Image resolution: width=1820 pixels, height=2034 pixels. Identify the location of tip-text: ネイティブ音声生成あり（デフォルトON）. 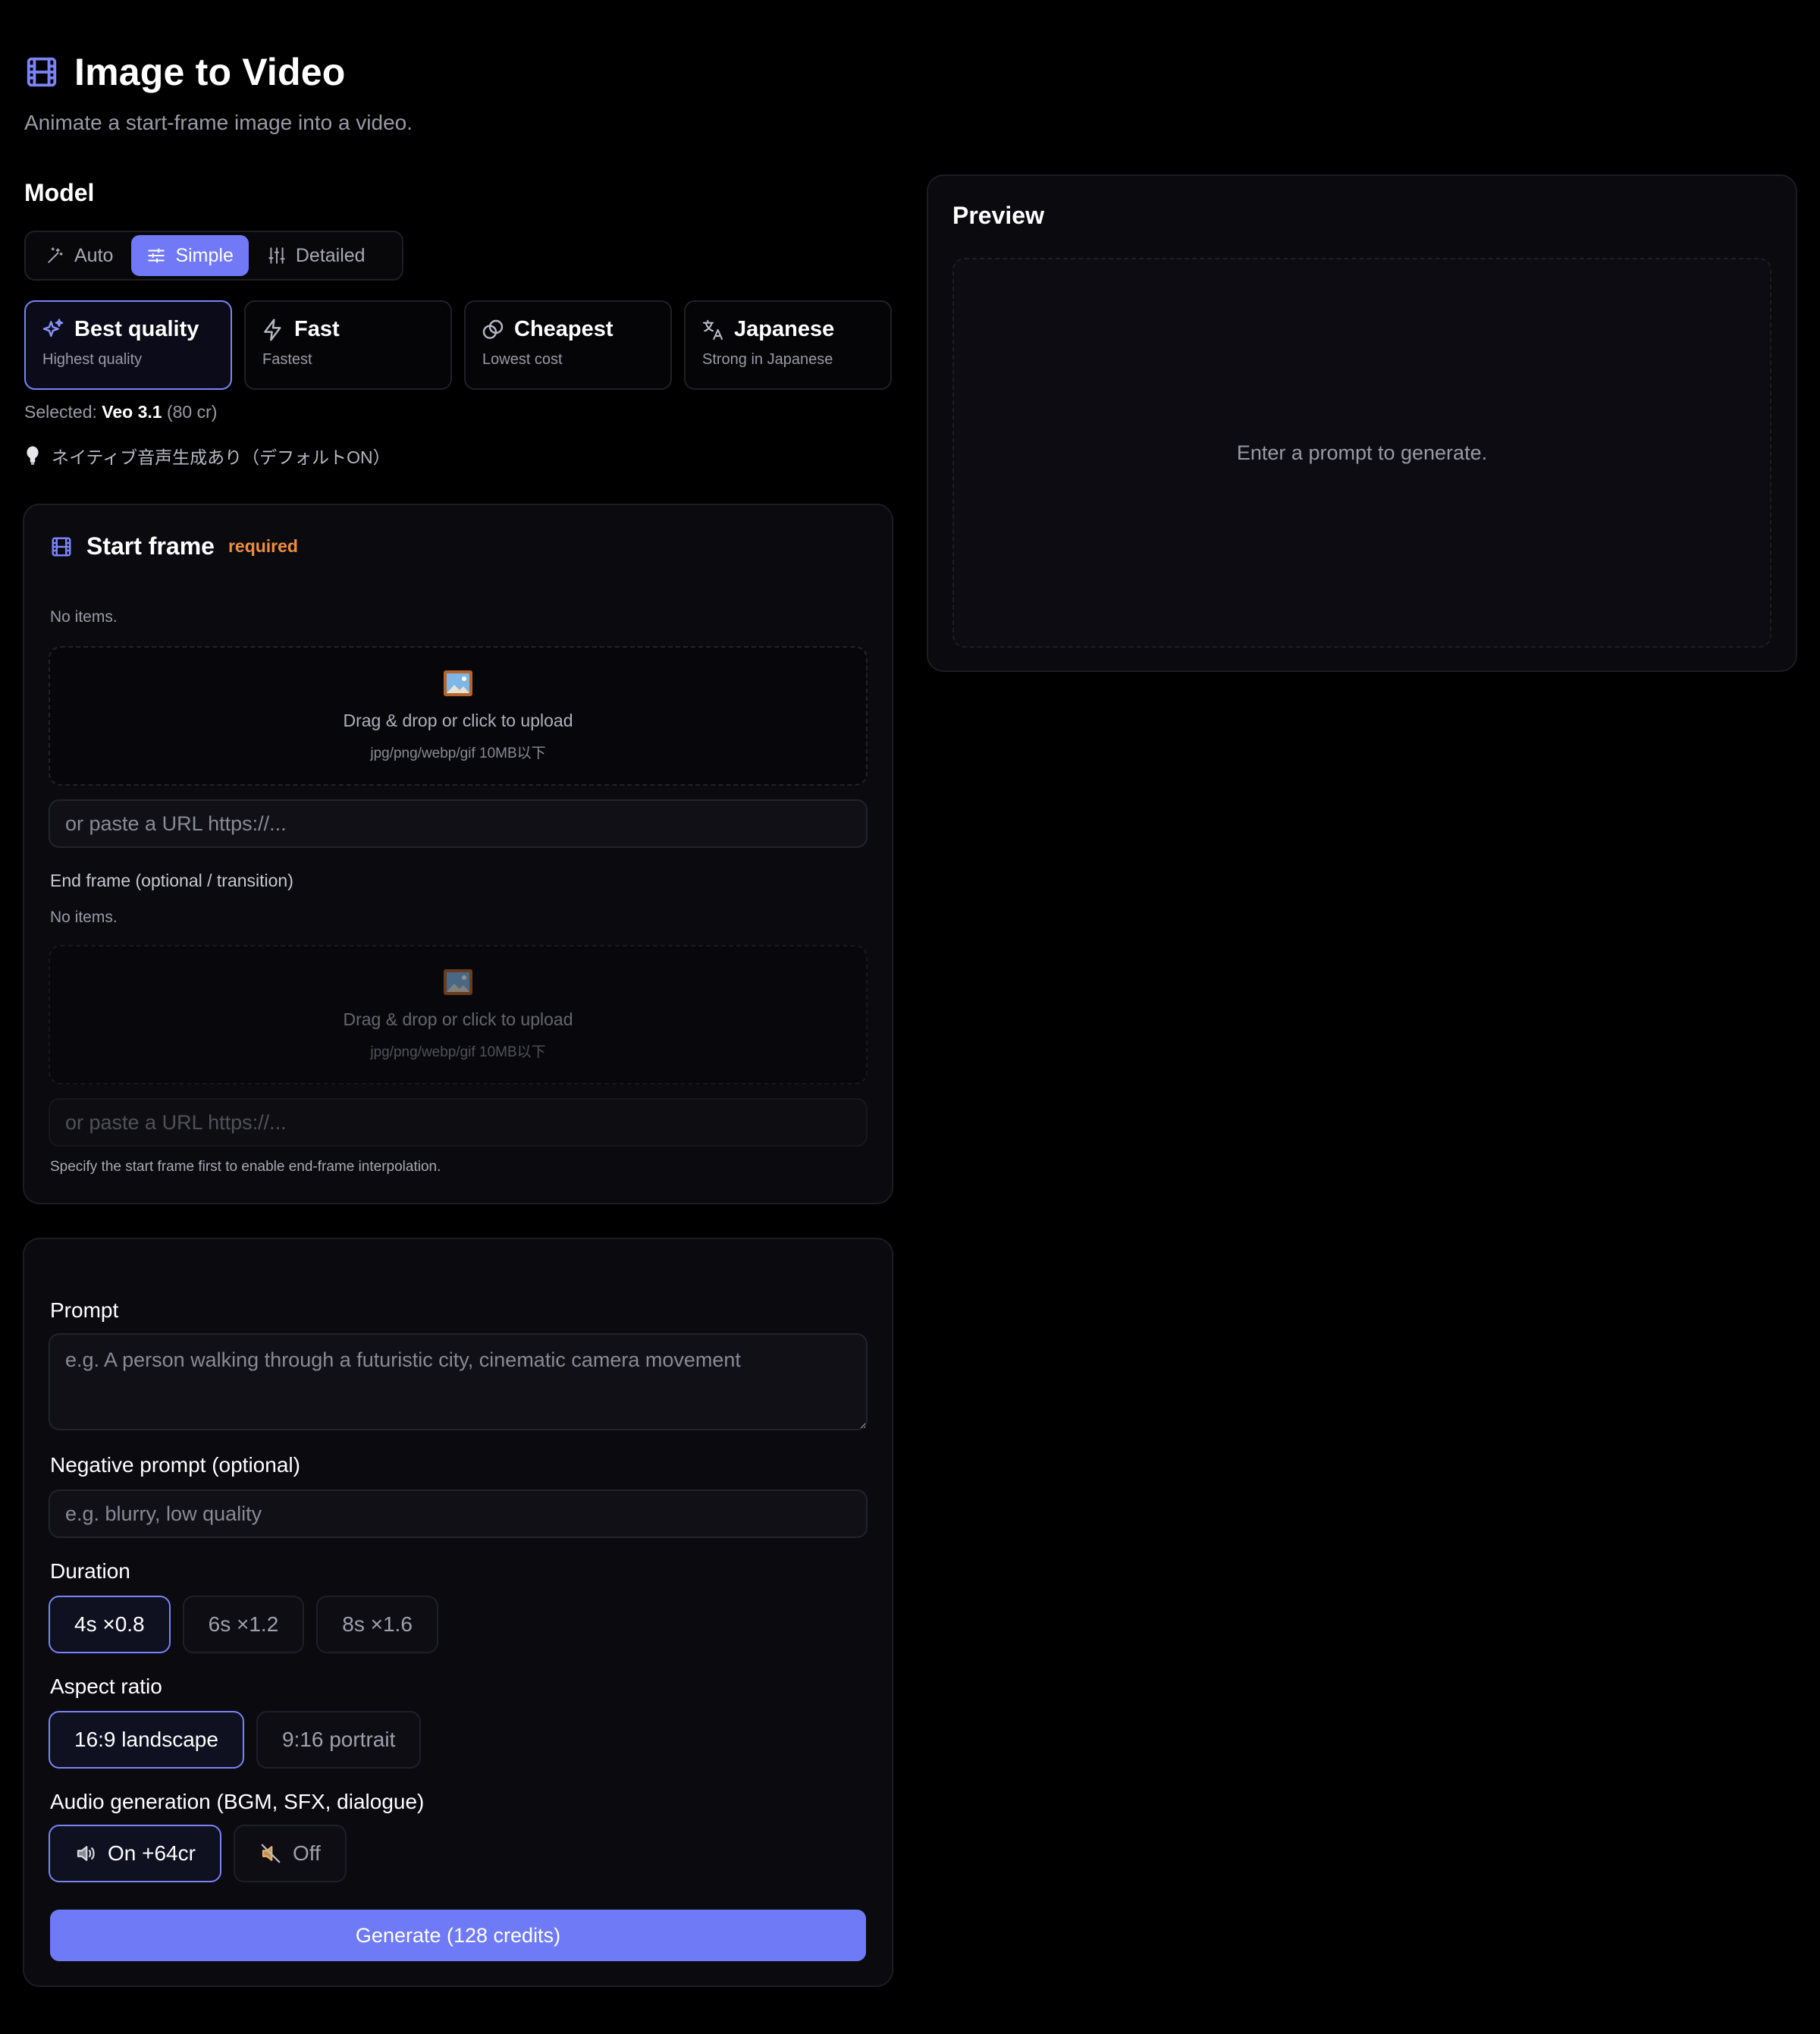
(221, 457).